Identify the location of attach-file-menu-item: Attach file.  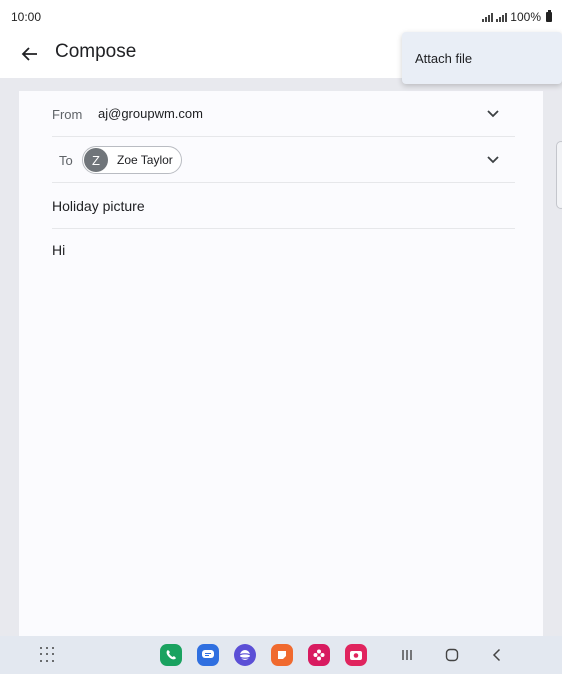
(482, 58).